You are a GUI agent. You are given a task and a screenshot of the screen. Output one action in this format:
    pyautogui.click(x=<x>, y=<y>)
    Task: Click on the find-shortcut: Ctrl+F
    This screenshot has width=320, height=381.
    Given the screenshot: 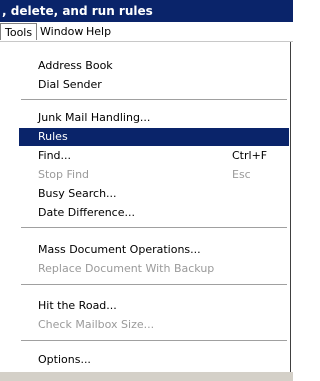 What is the action you would take?
    pyautogui.click(x=250, y=155)
    